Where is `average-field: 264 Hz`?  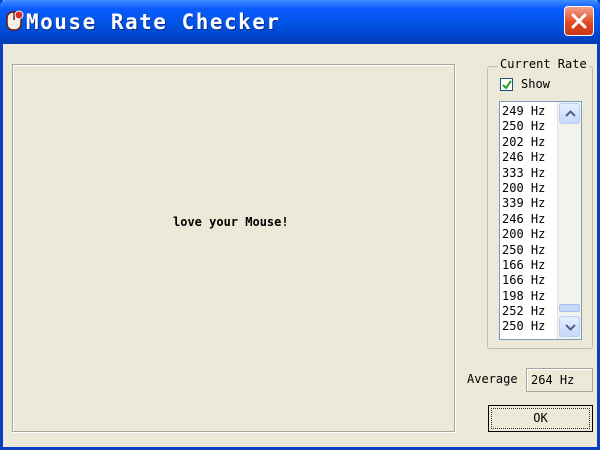
average-field: 264 Hz is located at coordinates (559, 380).